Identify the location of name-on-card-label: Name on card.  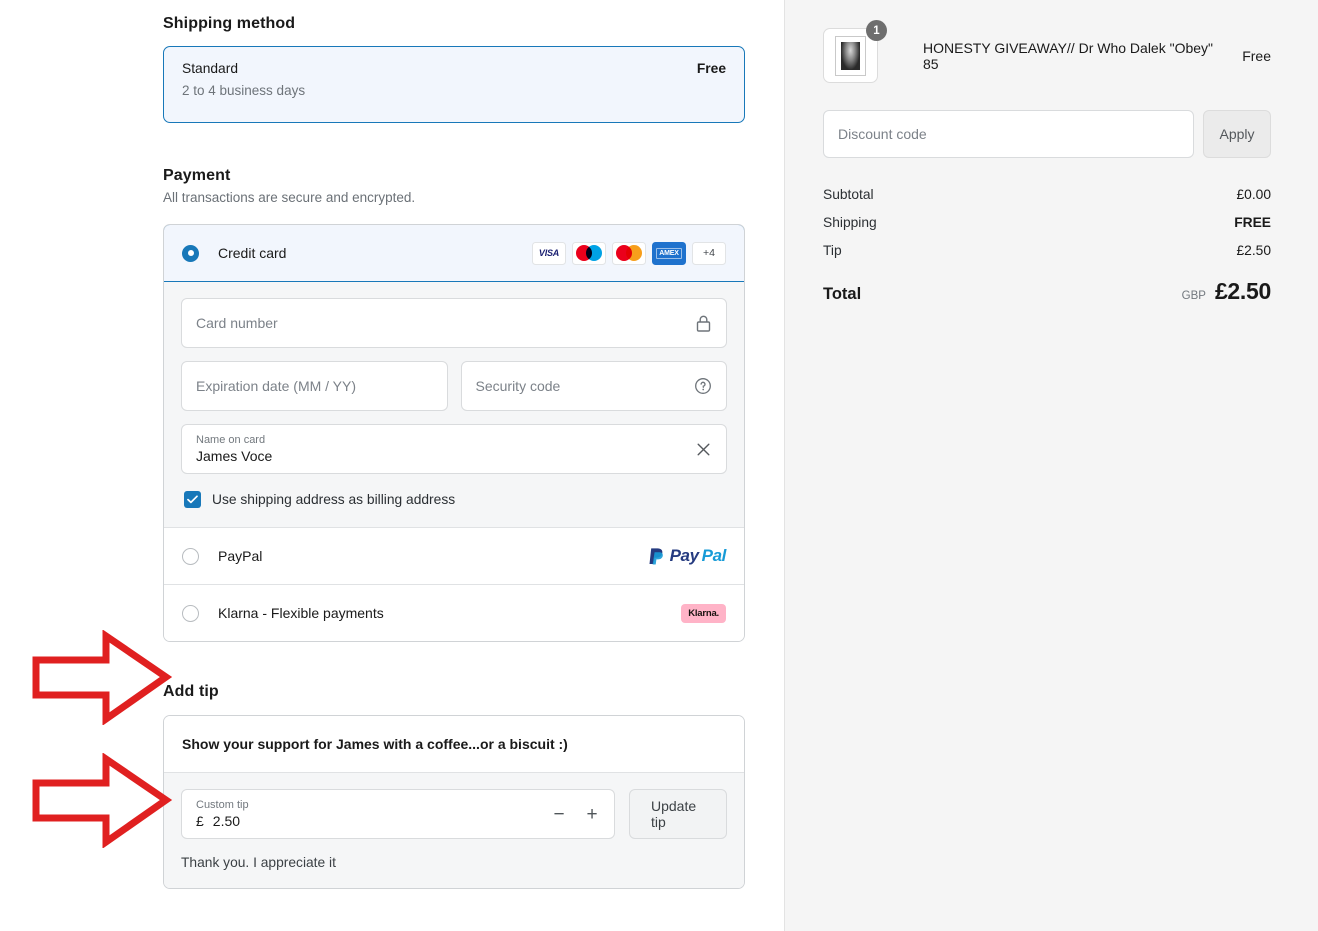
(231, 439).